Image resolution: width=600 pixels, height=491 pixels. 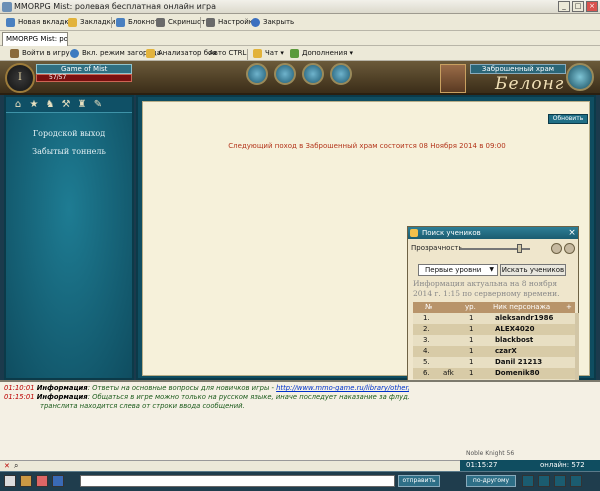 What do you see at coordinates (494, 340) in the screenshot?
I see `student-row: 3. 1 blackbost` at bounding box center [494, 340].